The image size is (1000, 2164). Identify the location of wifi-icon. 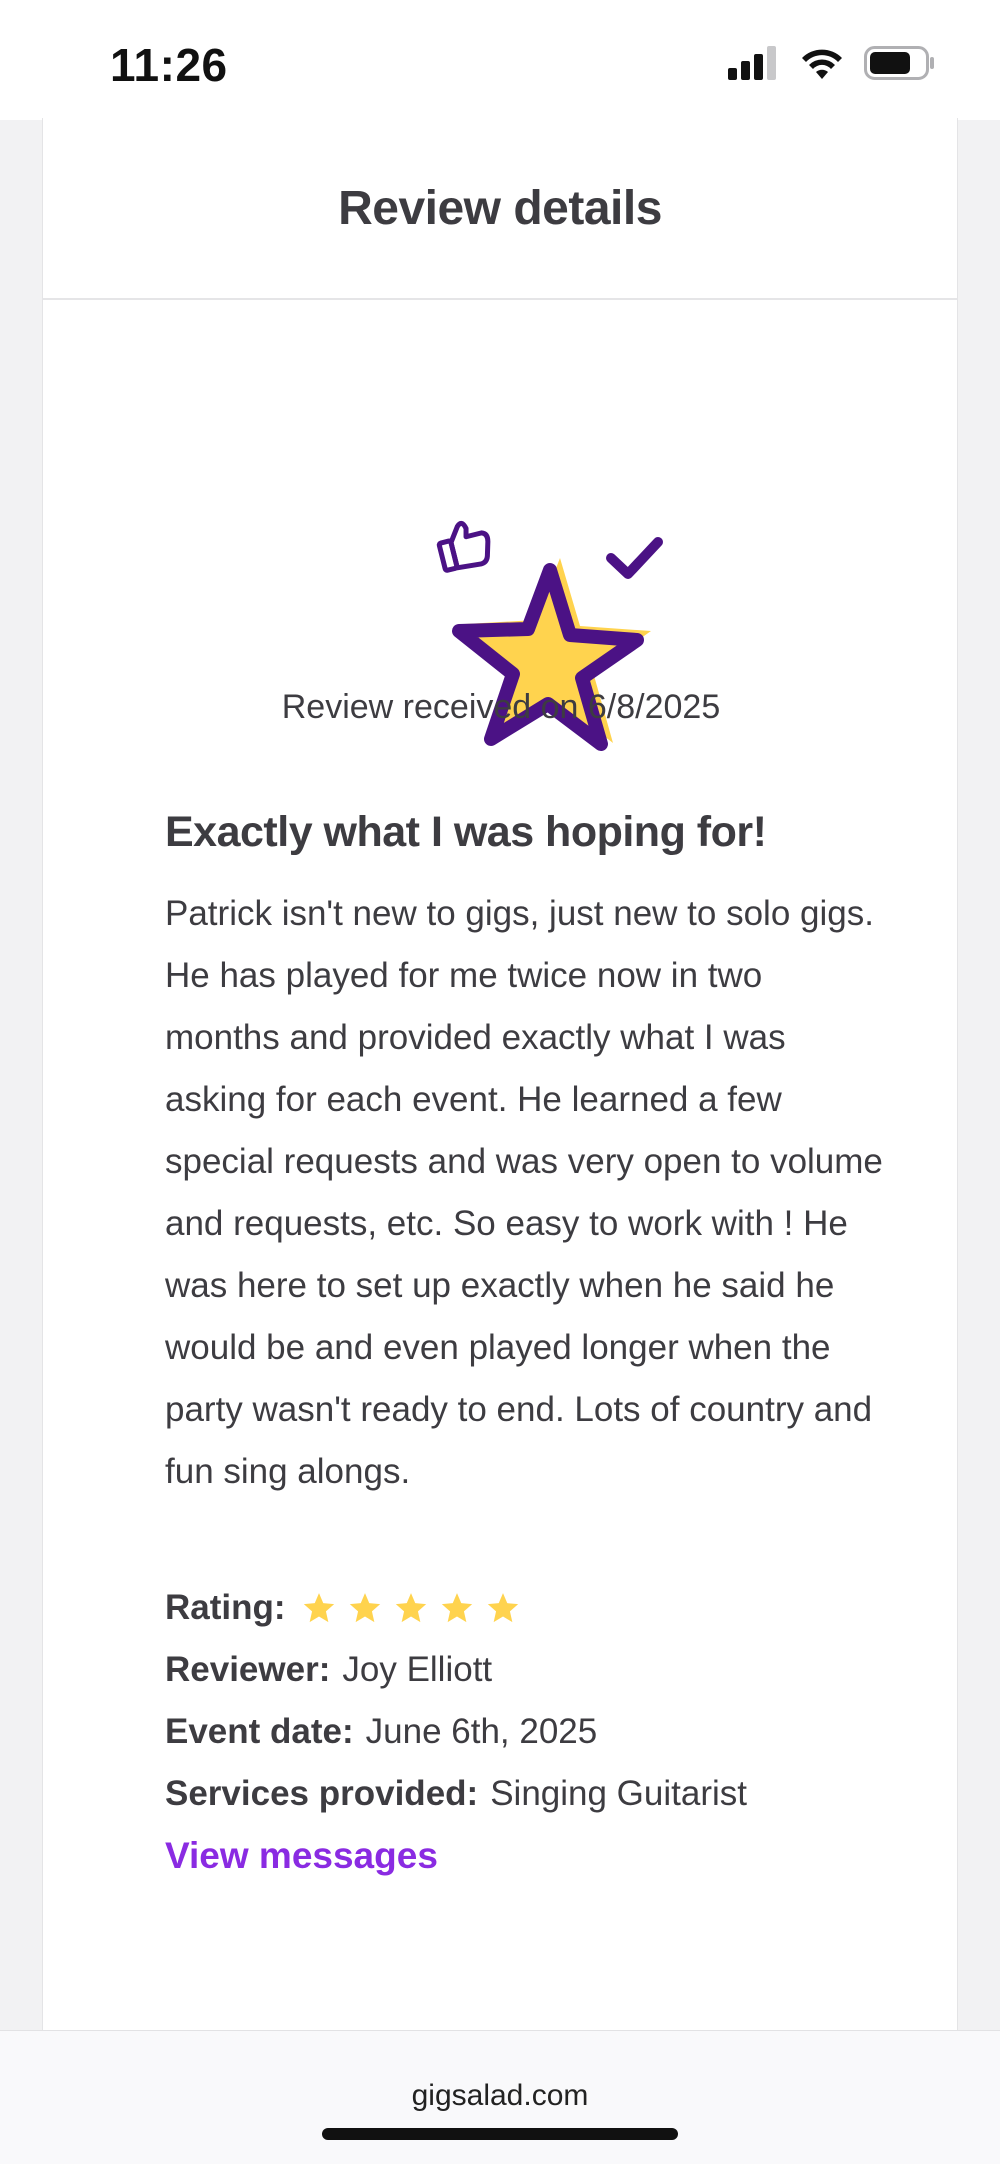
(822, 64).